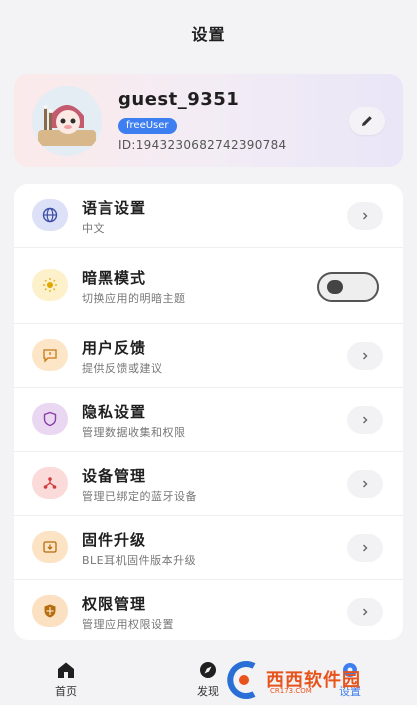  I want to click on row-title: 设备管理, so click(114, 476).